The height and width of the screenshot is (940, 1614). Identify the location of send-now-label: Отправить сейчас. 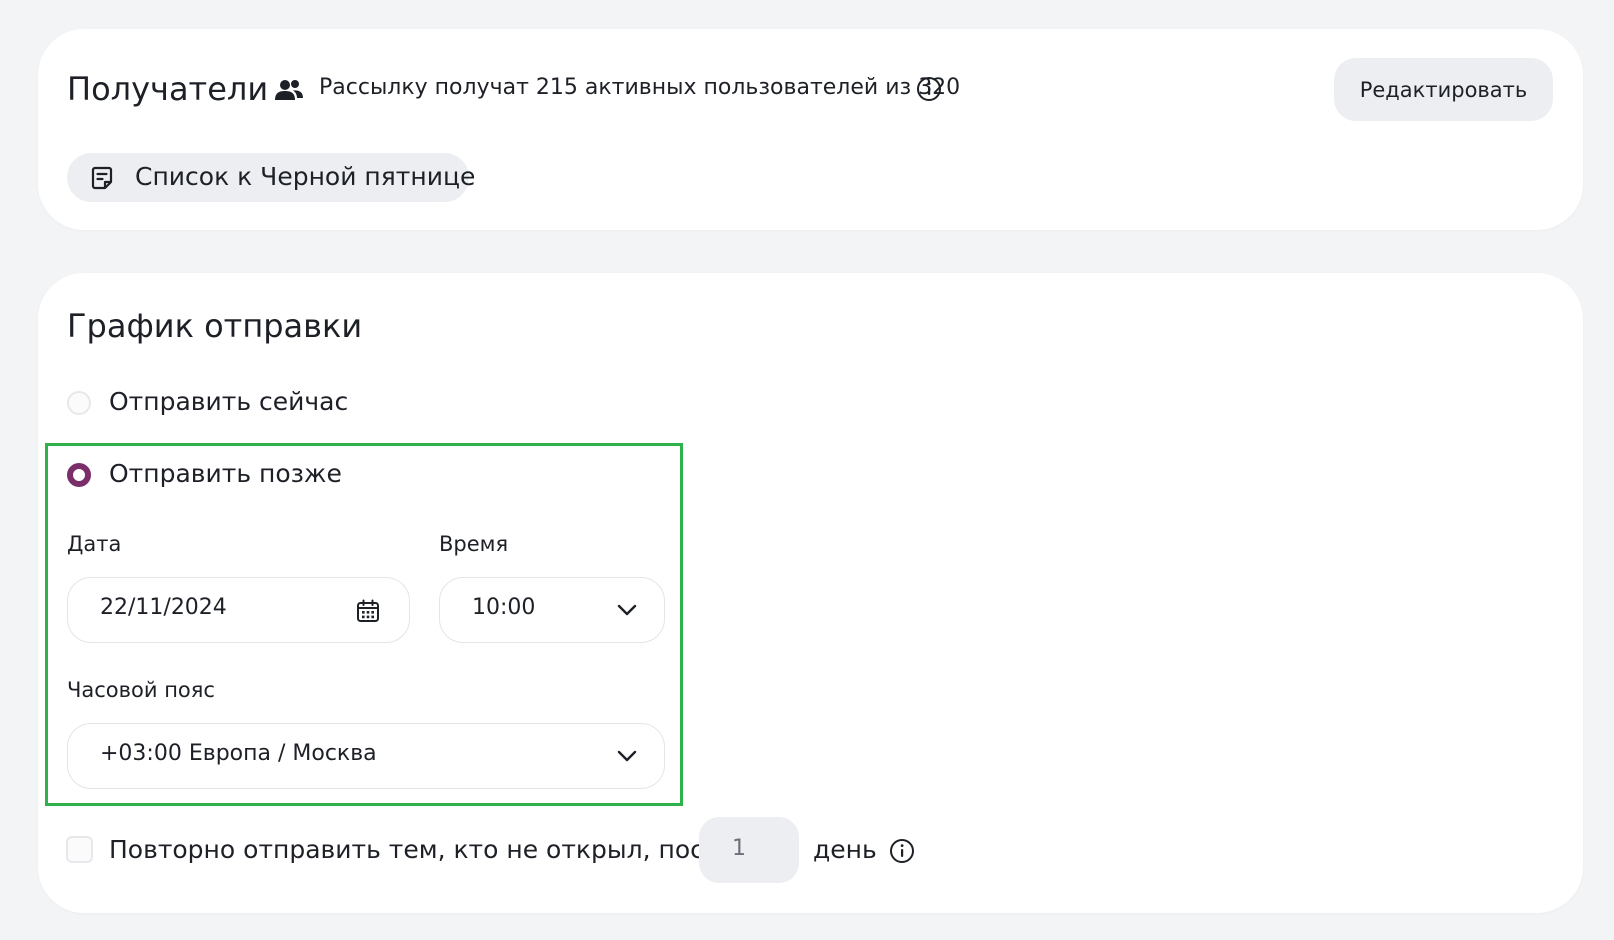
(228, 402).